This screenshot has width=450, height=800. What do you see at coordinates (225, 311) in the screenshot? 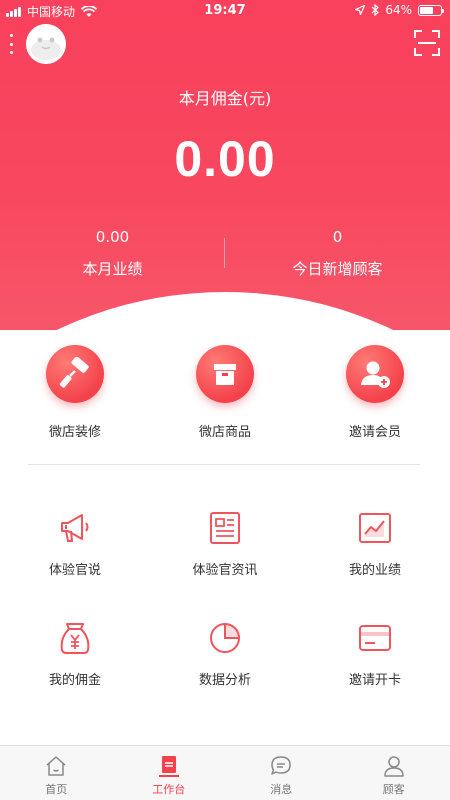
I see `header-curve` at bounding box center [225, 311].